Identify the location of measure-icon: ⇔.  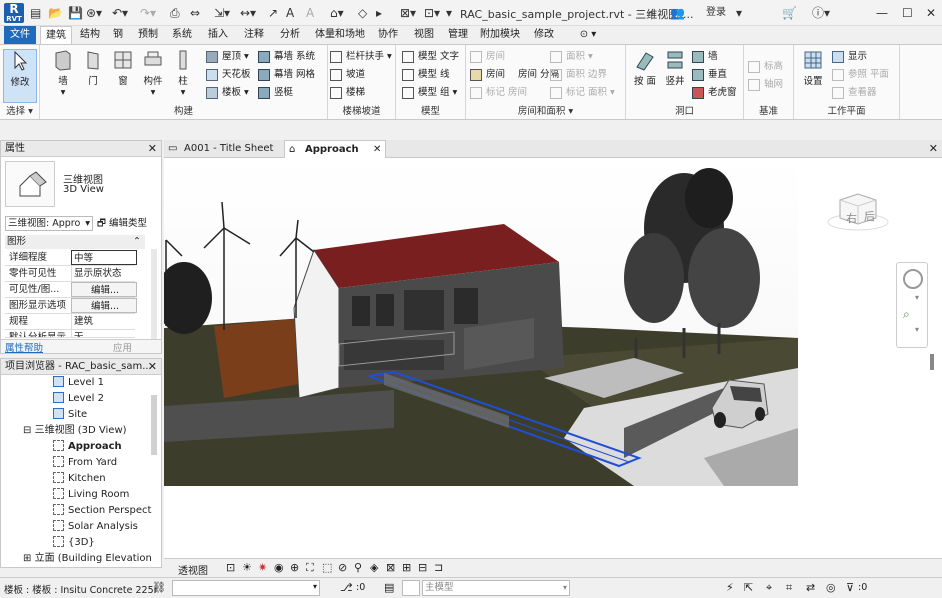
(195, 13).